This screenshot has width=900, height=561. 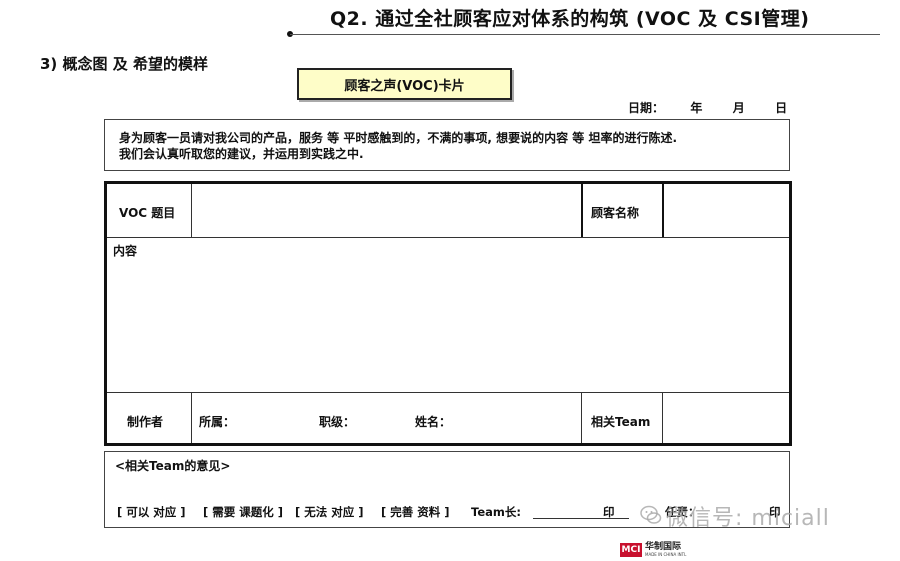 I want to click on option-cannot-handle: [ 无法 对应 ], so click(x=329, y=512).